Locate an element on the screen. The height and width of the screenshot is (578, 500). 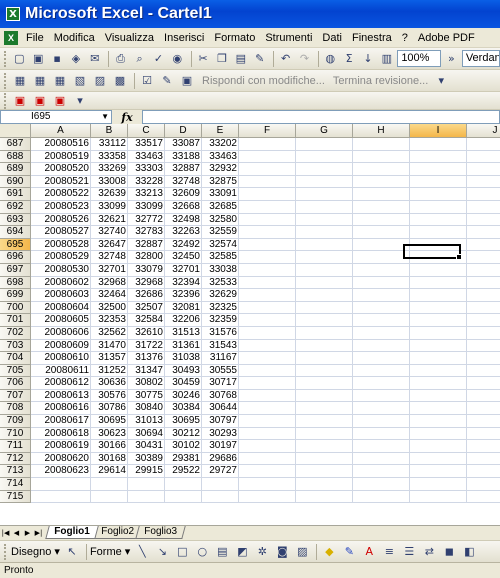
row-header: 701 is located at coordinates (15, 320).